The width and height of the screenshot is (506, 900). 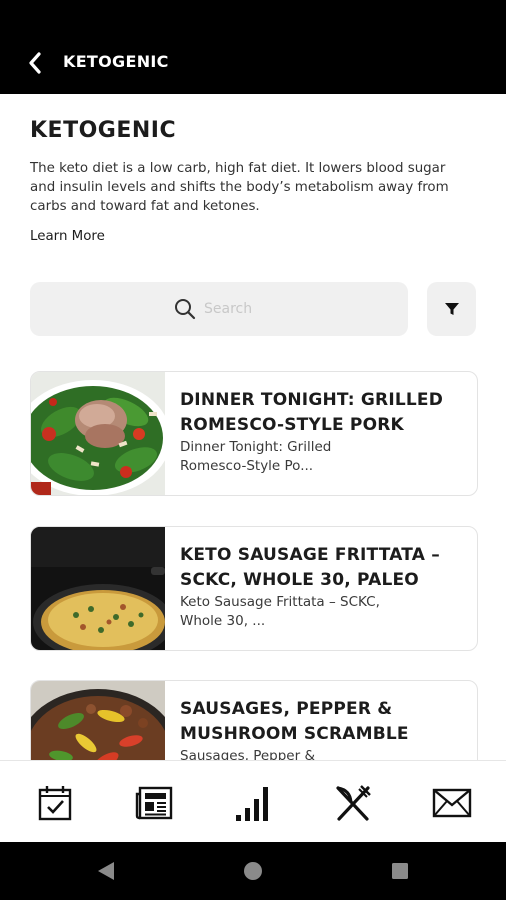 I want to click on system-home-button, so click(x=253, y=871).